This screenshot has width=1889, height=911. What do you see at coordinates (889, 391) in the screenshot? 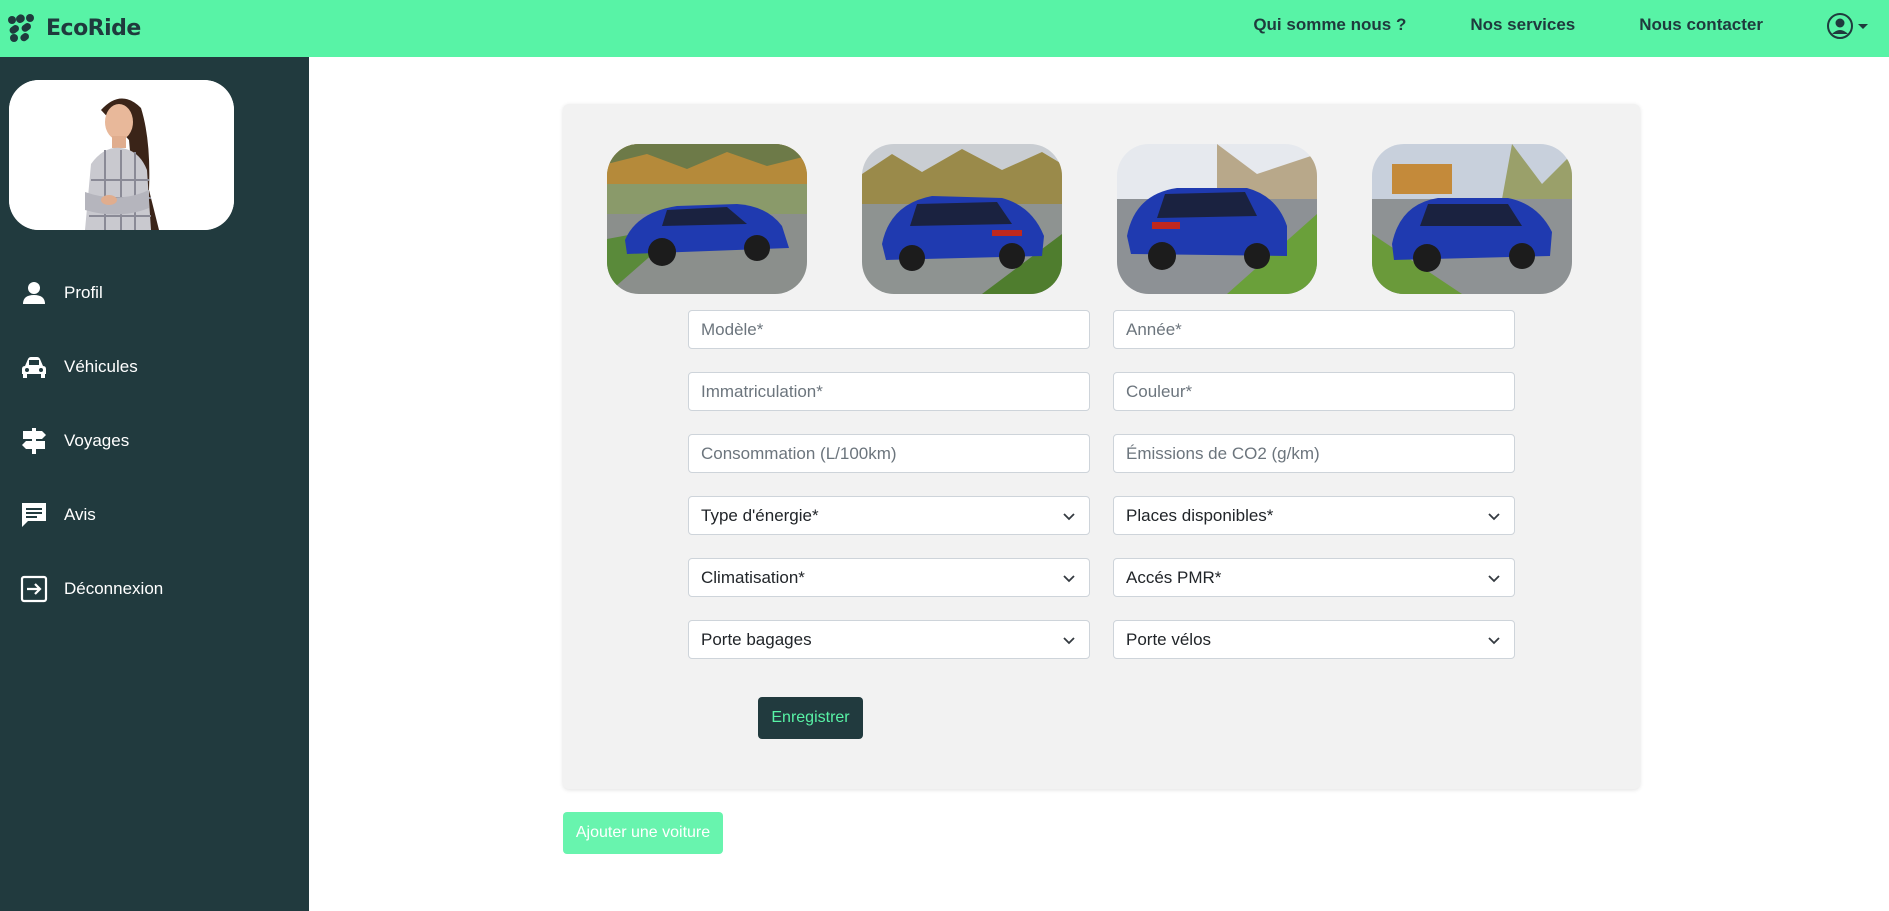
I see `plate-input` at bounding box center [889, 391].